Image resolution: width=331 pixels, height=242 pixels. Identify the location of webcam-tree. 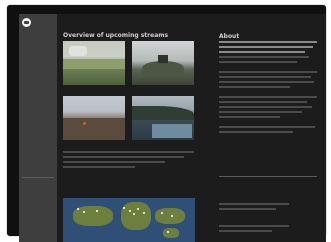
(163, 59).